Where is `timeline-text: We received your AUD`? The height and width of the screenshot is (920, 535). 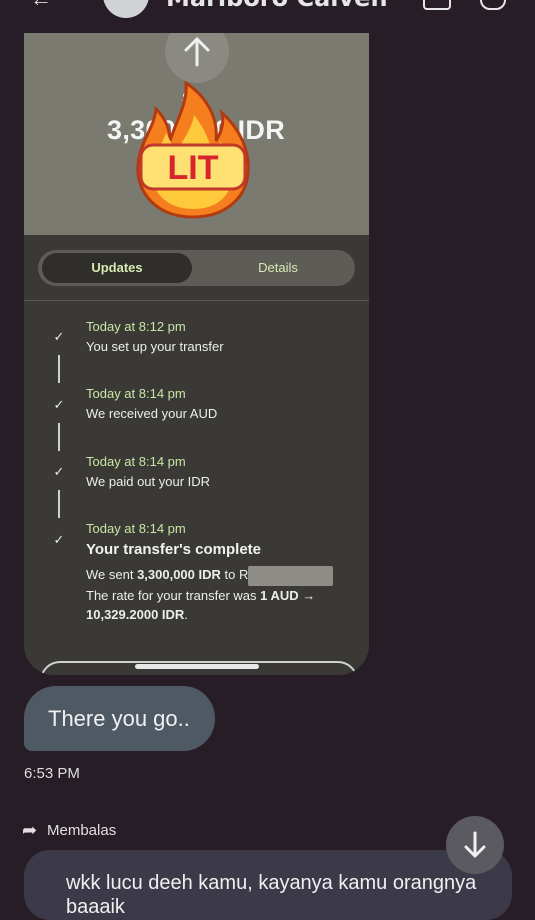 timeline-text: We received your AUD is located at coordinates (152, 413).